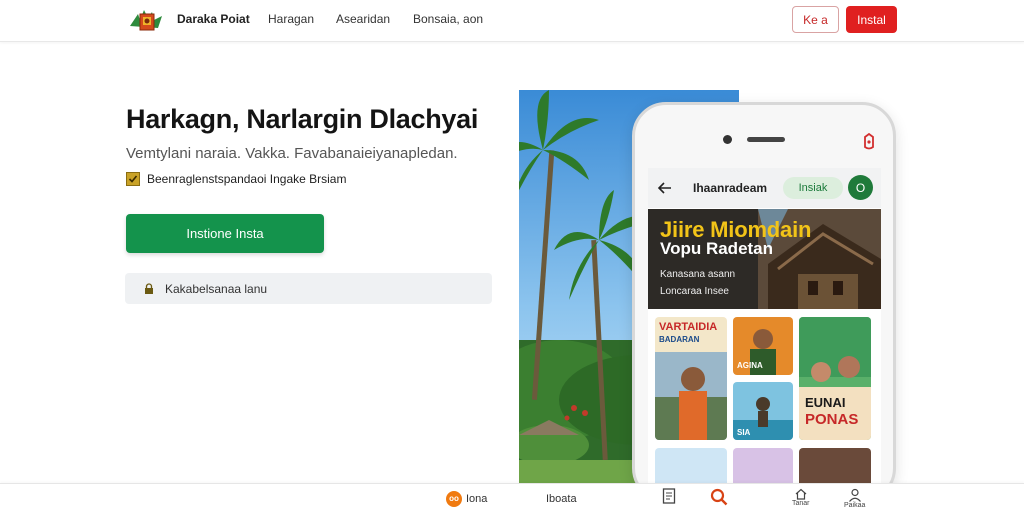  Describe the element at coordinates (363, 19) in the screenshot. I see `nav-link-2: Asearidan` at that location.